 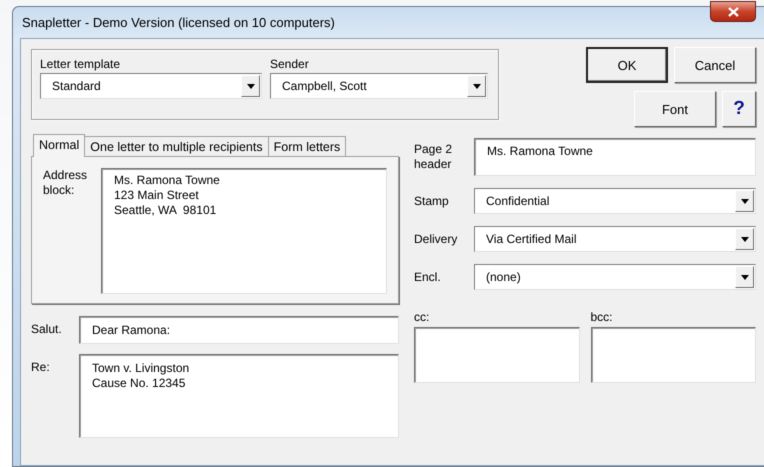 I want to click on tab: One letter to multiple recipients, so click(x=176, y=146).